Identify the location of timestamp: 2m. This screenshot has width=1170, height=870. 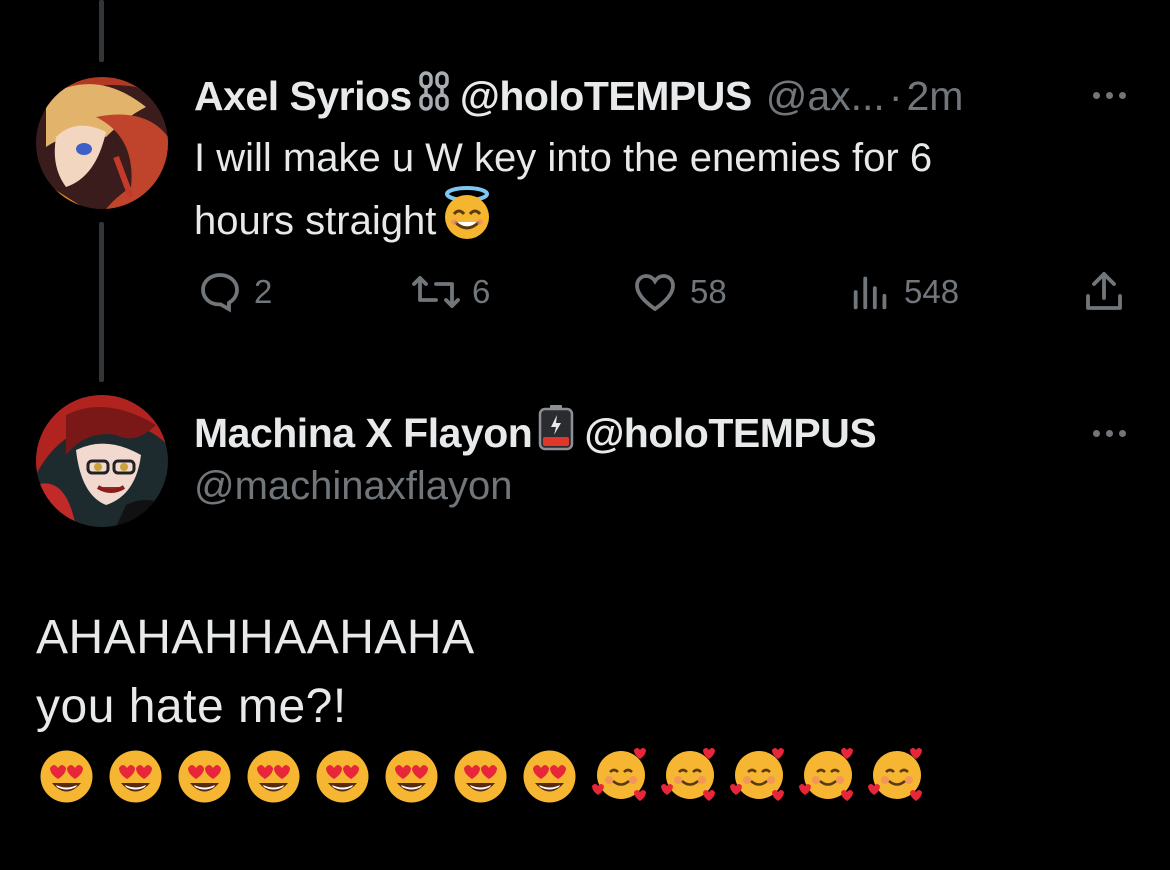
(934, 96).